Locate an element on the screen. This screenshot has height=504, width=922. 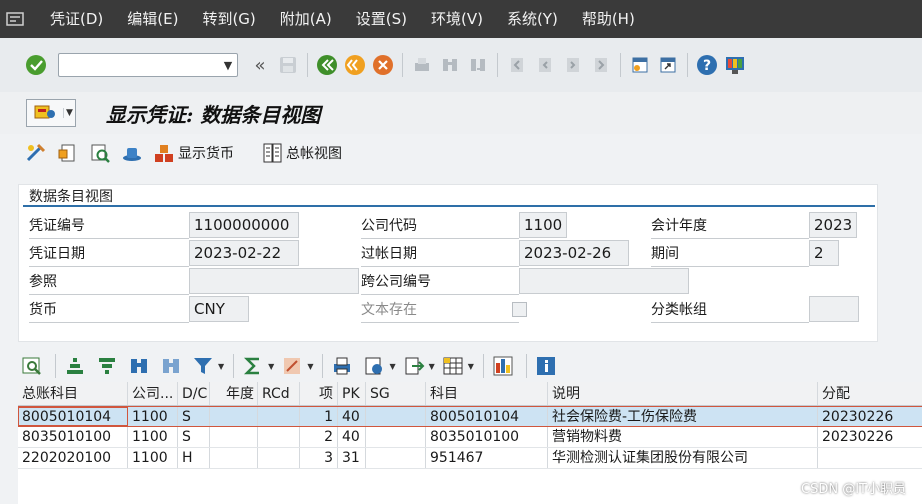
back-icon is located at coordinates (327, 65).